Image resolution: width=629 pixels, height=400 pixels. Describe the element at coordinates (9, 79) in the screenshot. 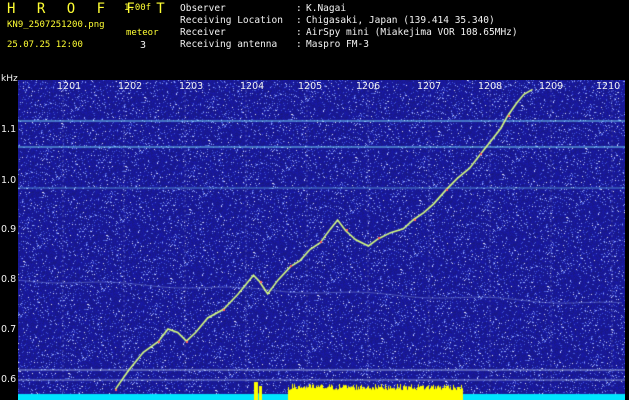

I see `freq-unit-label: kHz` at that location.